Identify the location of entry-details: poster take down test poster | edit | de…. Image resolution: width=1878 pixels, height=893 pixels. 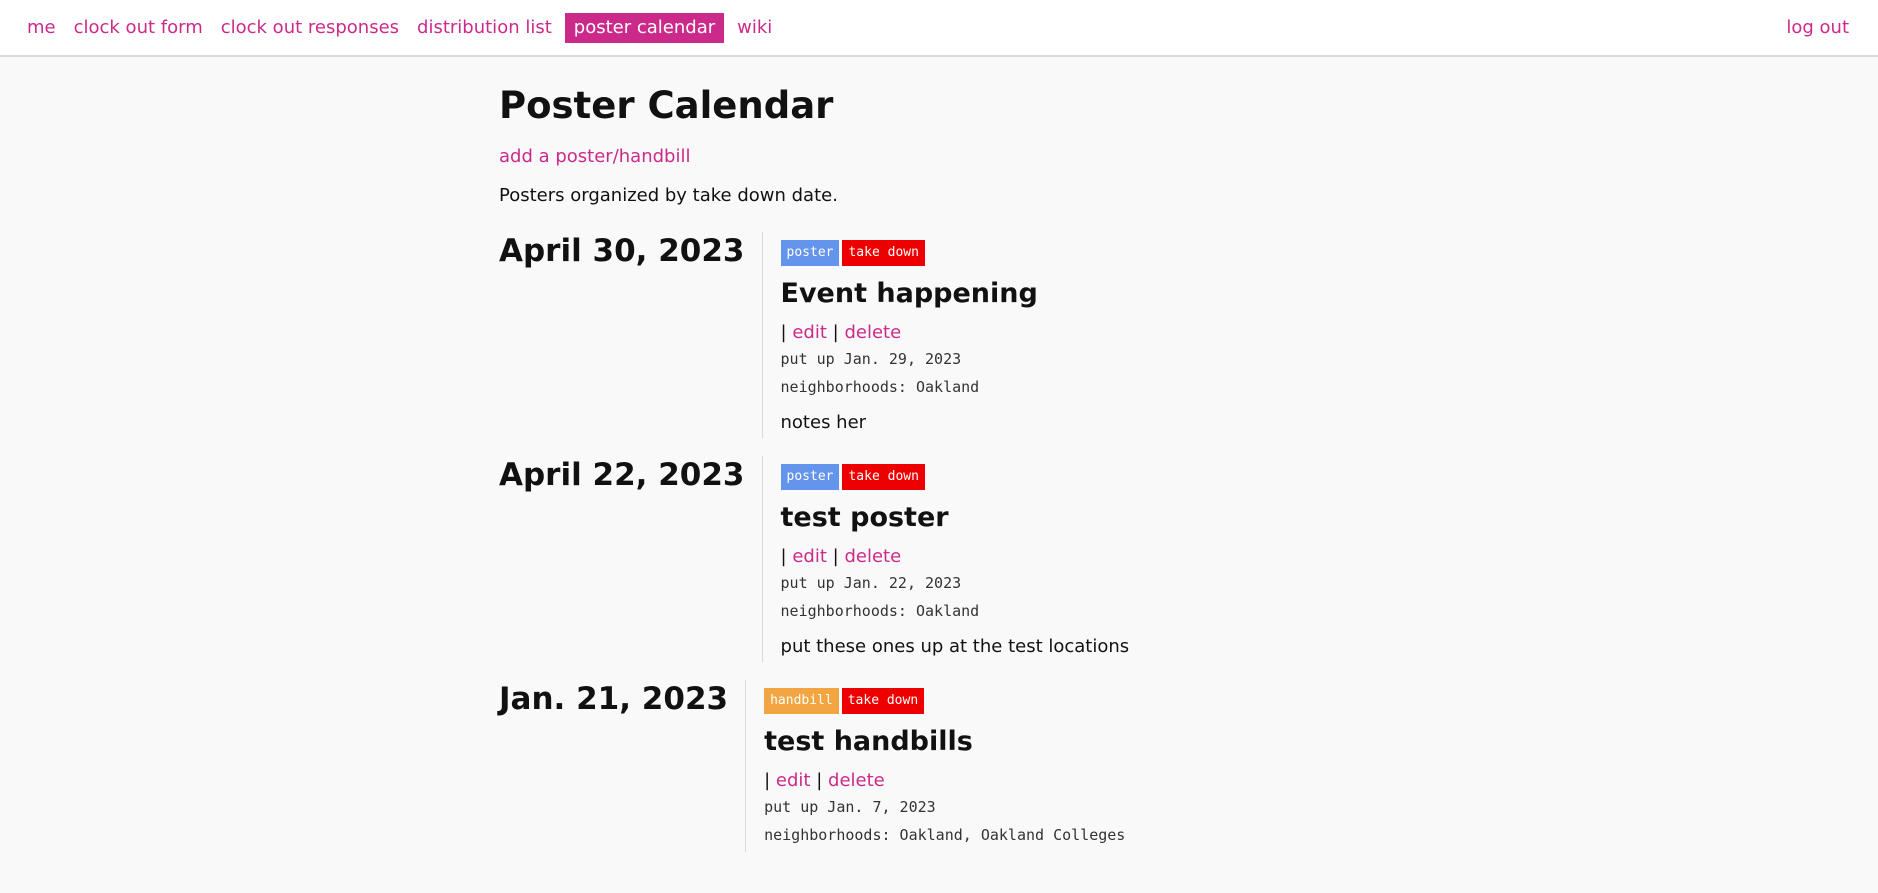
(945, 559).